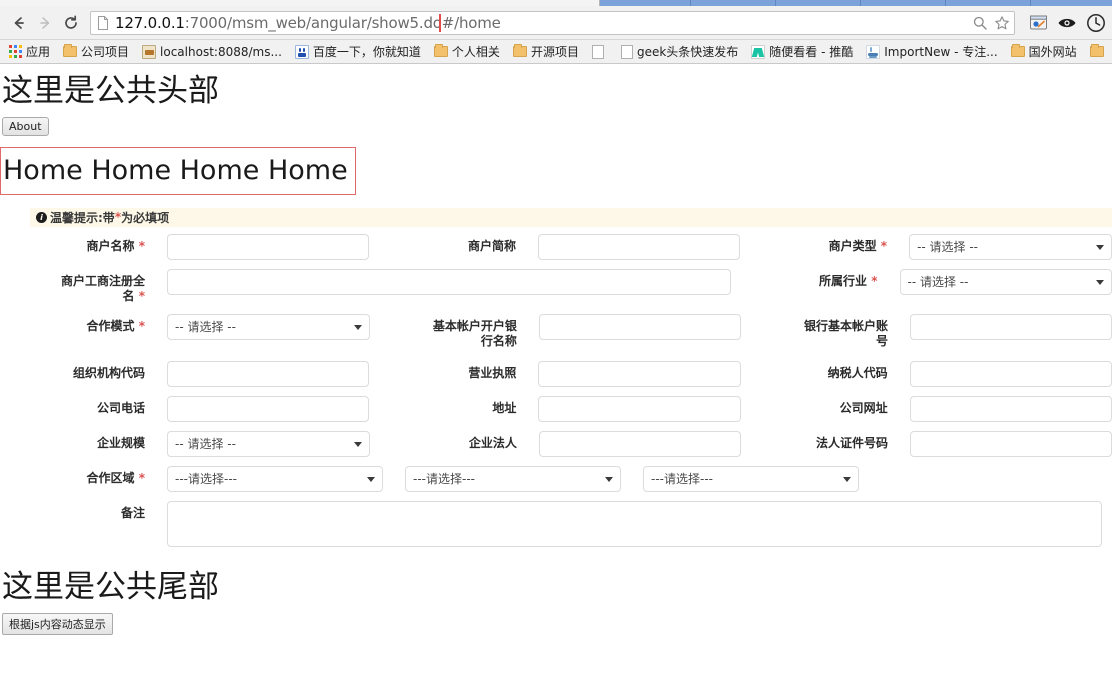 This screenshot has width=1112, height=676. I want to click on legal-person-input, so click(639, 443).